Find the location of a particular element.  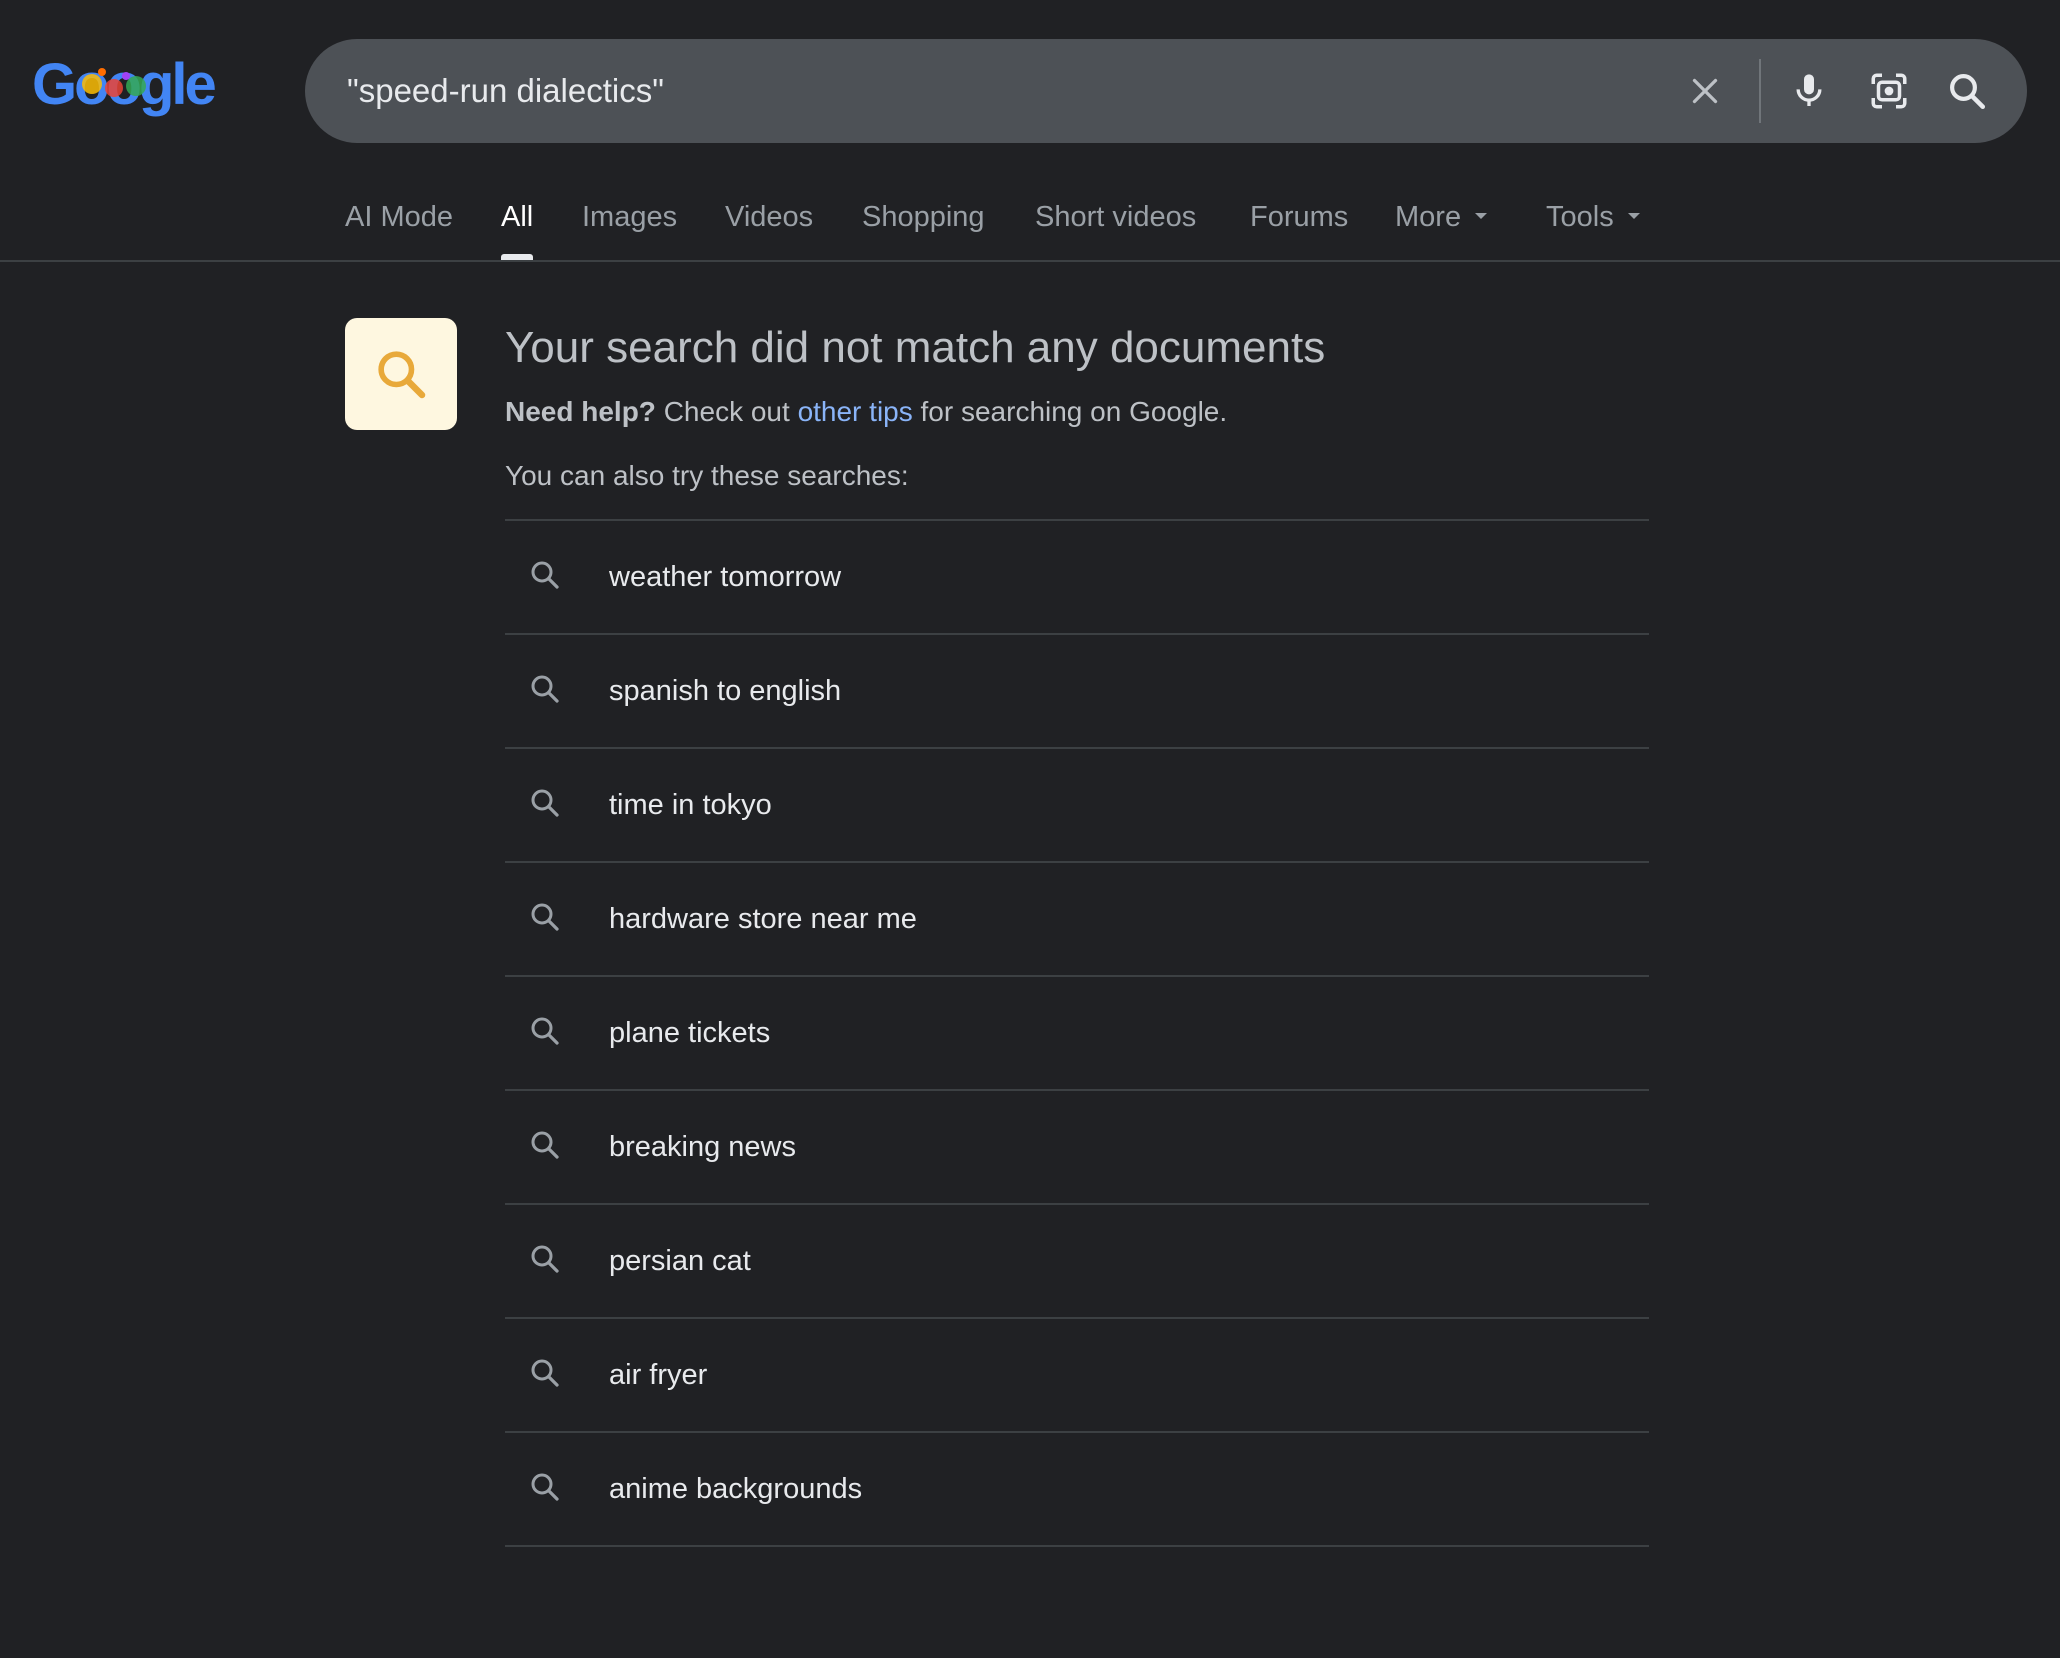

suggestion-text: hardware store near me is located at coordinates (763, 919).